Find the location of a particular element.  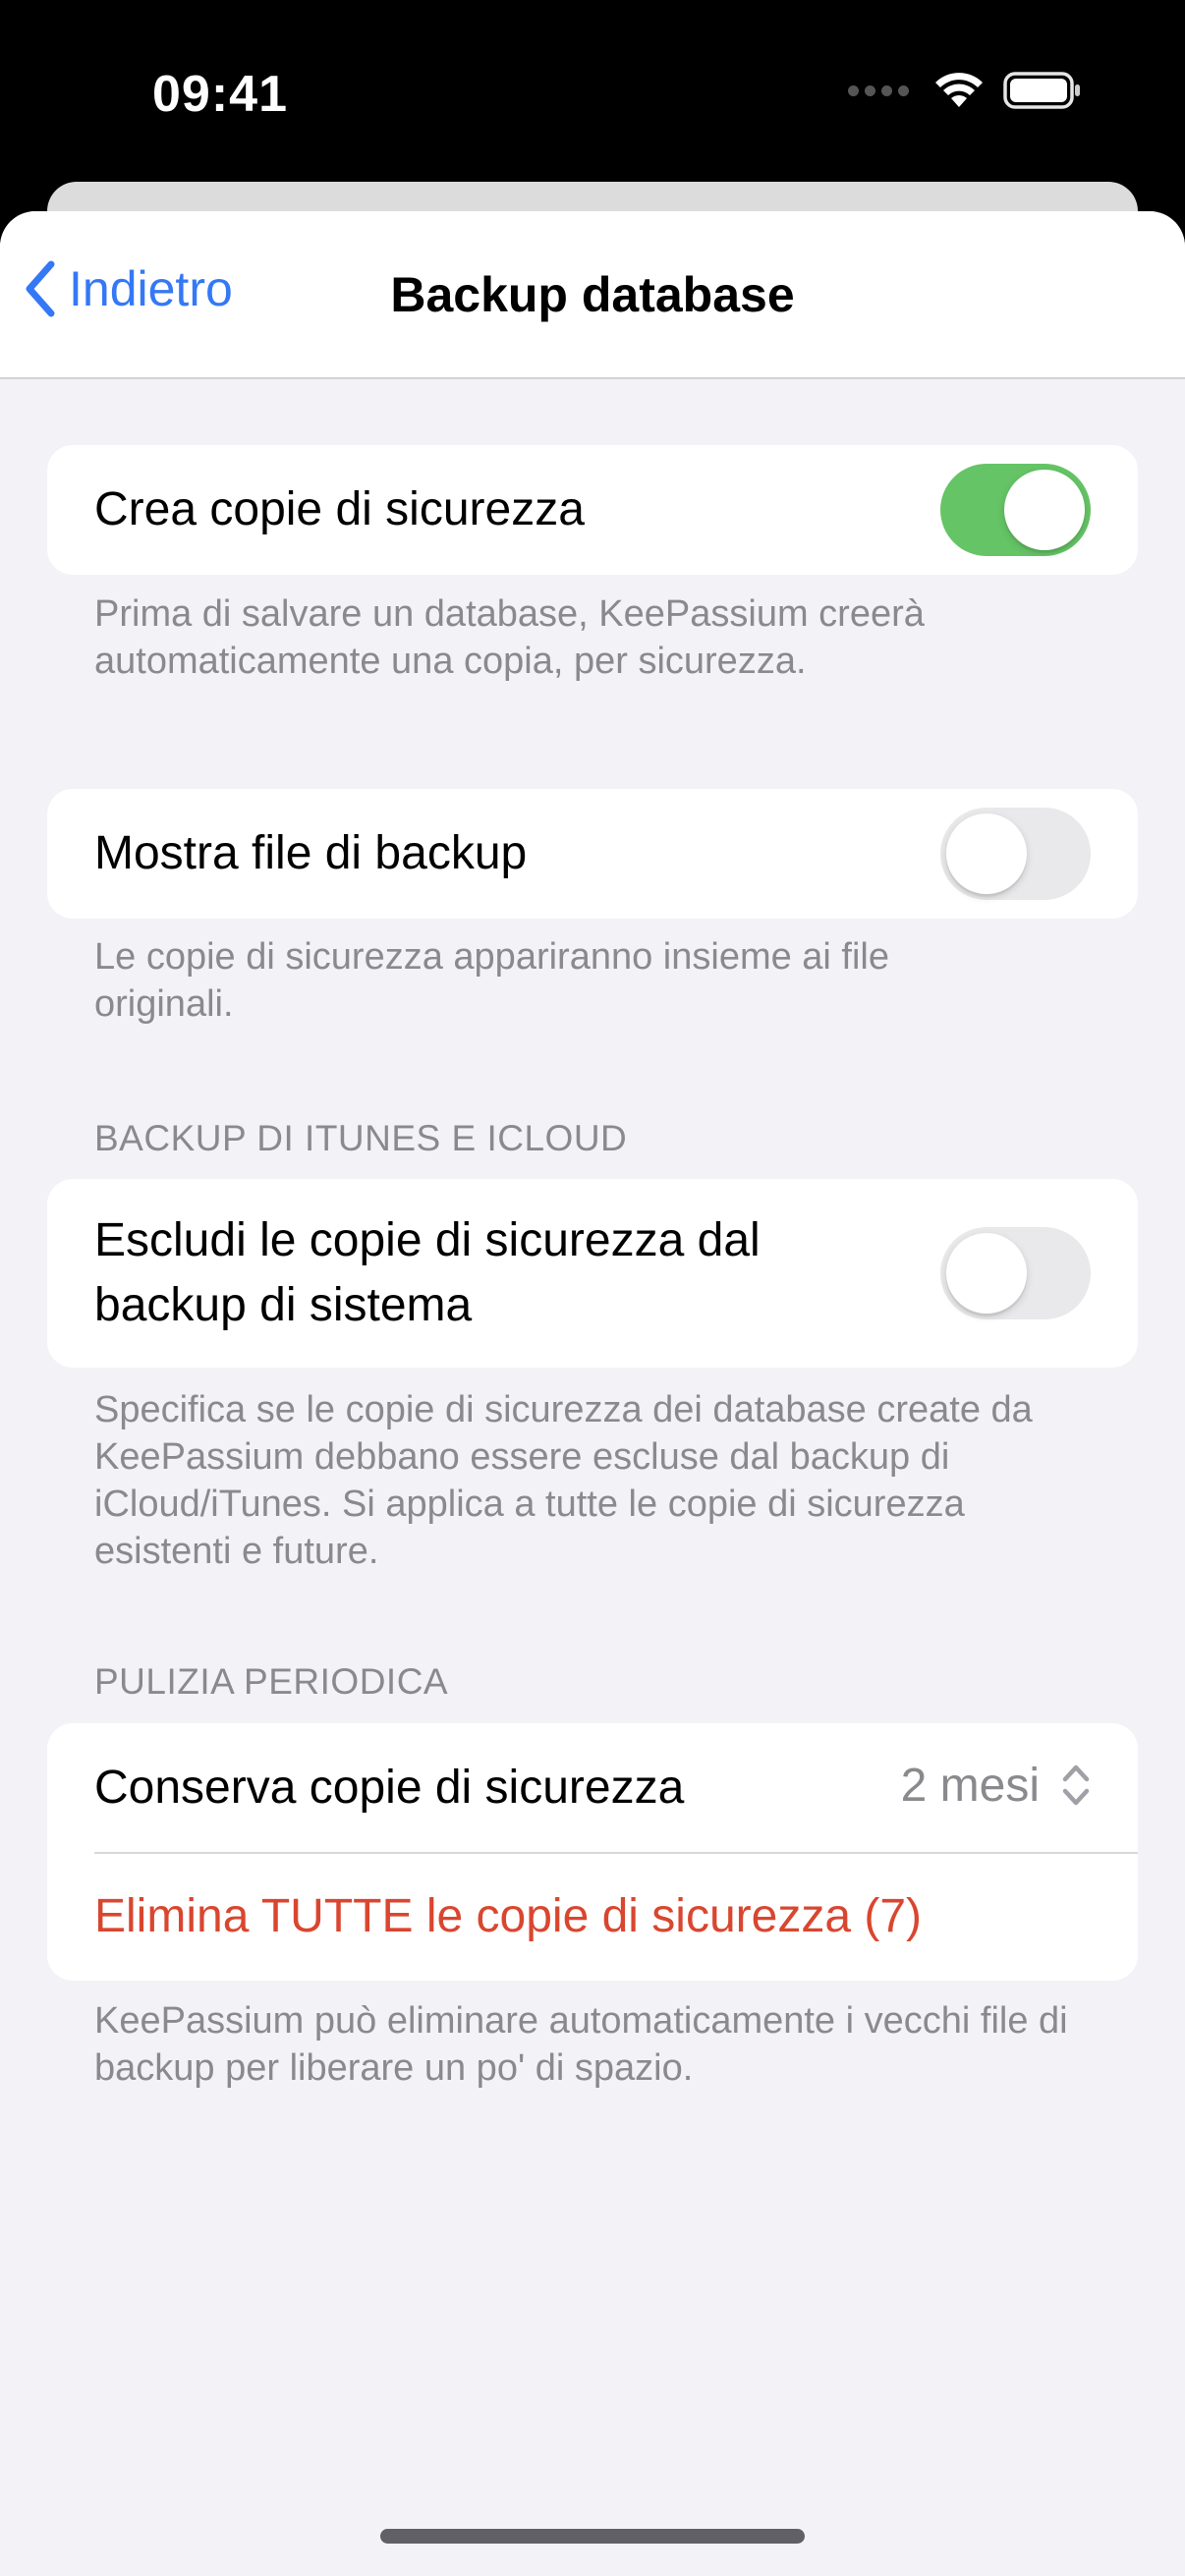

create-backups-group: Crea copie di sicurezza is located at coordinates (592, 510).